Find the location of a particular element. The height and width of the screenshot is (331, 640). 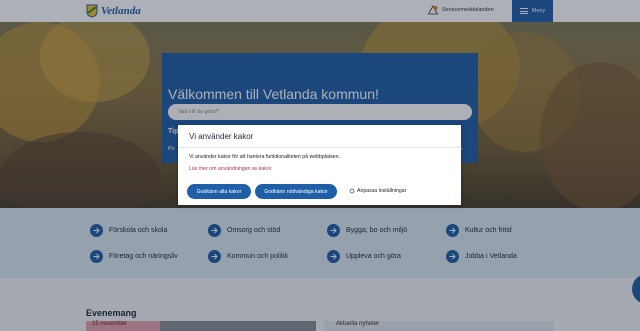

shortcut-jobba: Jobba i Vetlanda is located at coordinates (481, 256).